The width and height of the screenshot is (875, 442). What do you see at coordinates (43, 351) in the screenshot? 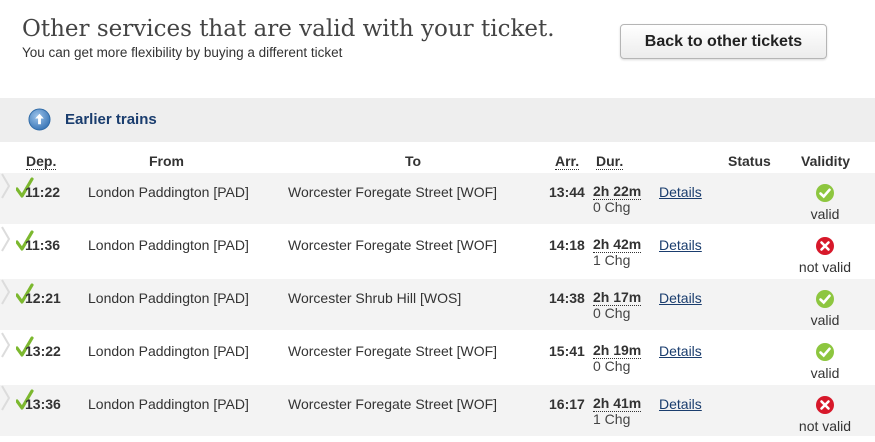
I see `departure-time: 13:22` at bounding box center [43, 351].